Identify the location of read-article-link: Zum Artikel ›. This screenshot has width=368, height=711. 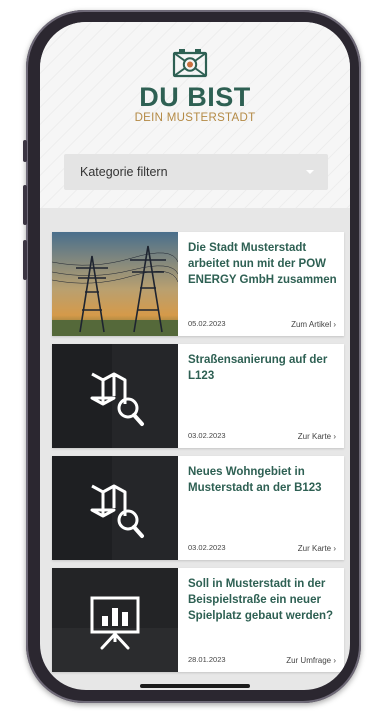
(313, 324).